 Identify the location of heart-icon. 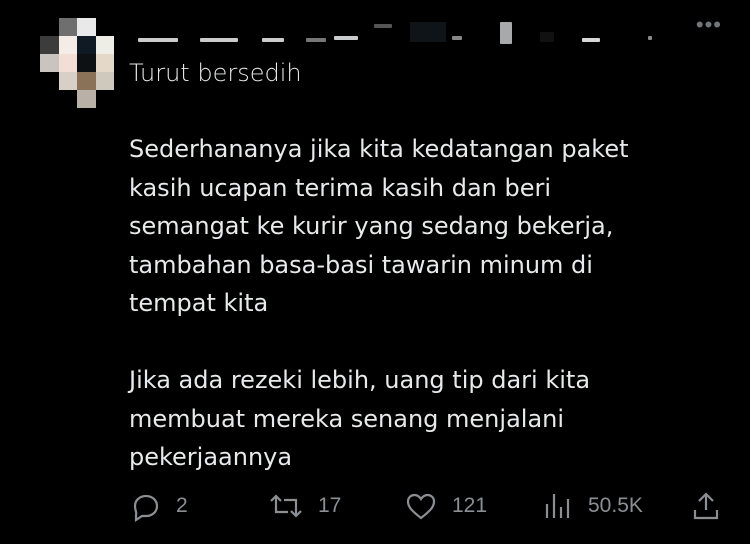
(421, 506).